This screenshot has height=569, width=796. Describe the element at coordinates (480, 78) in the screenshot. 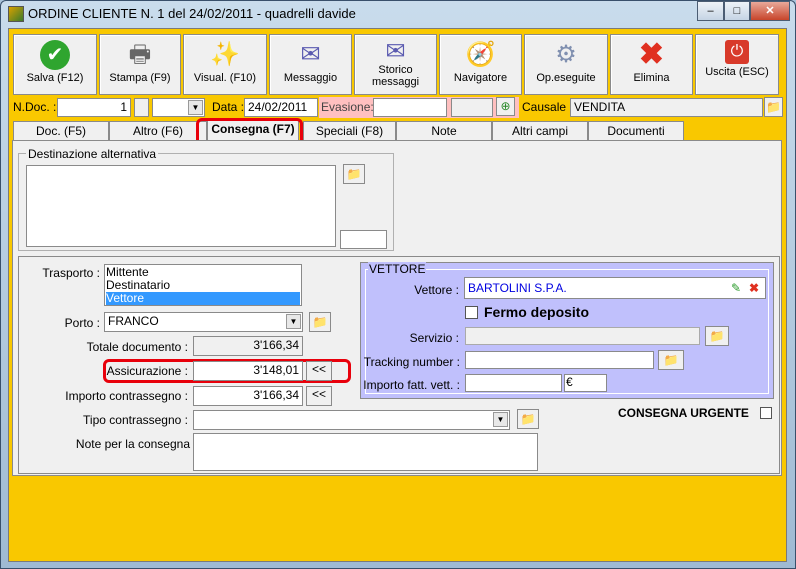

I see `button-label: Navigatore` at that location.